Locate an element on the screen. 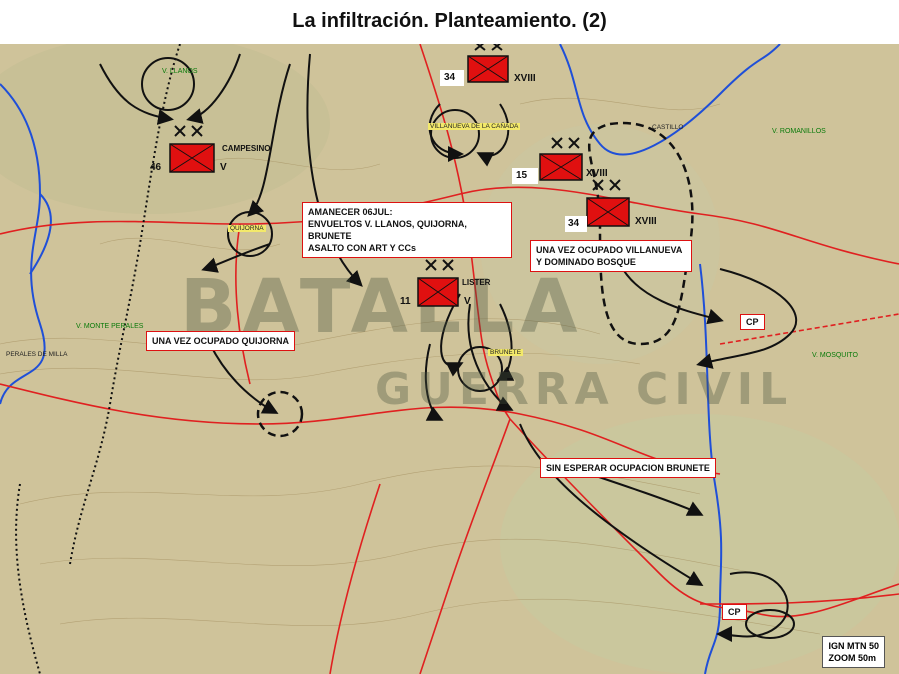  town-perales: PERALES DE MILLA is located at coordinates (37, 354).